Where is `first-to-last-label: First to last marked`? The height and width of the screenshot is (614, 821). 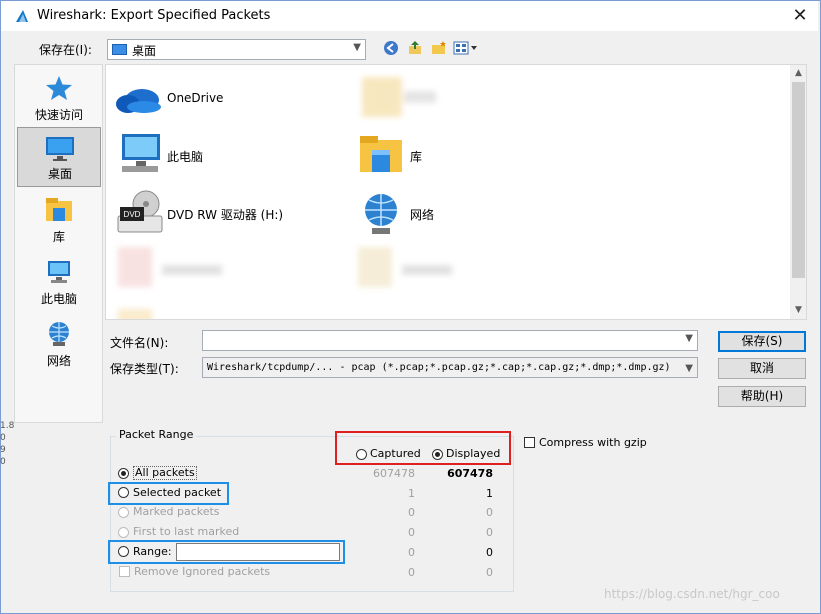 first-to-last-label: First to last marked is located at coordinates (186, 531).